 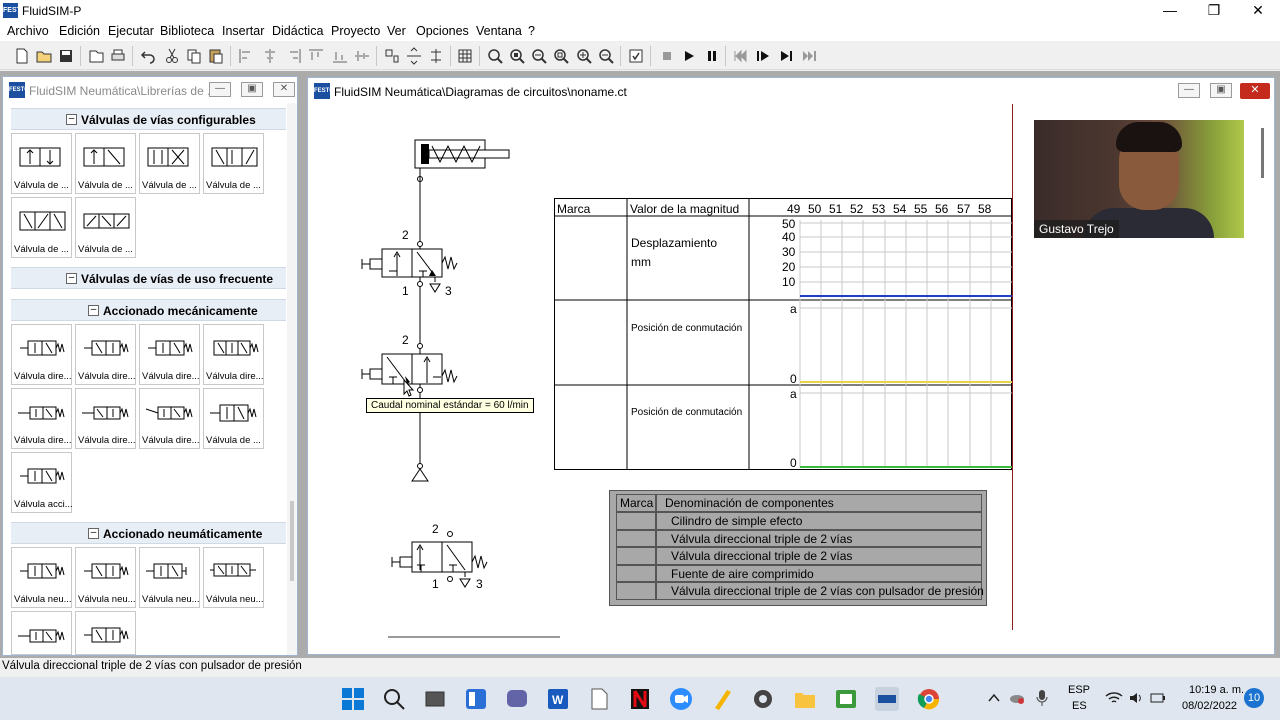 I want to click on task-view-icon, so click(x=435, y=699).